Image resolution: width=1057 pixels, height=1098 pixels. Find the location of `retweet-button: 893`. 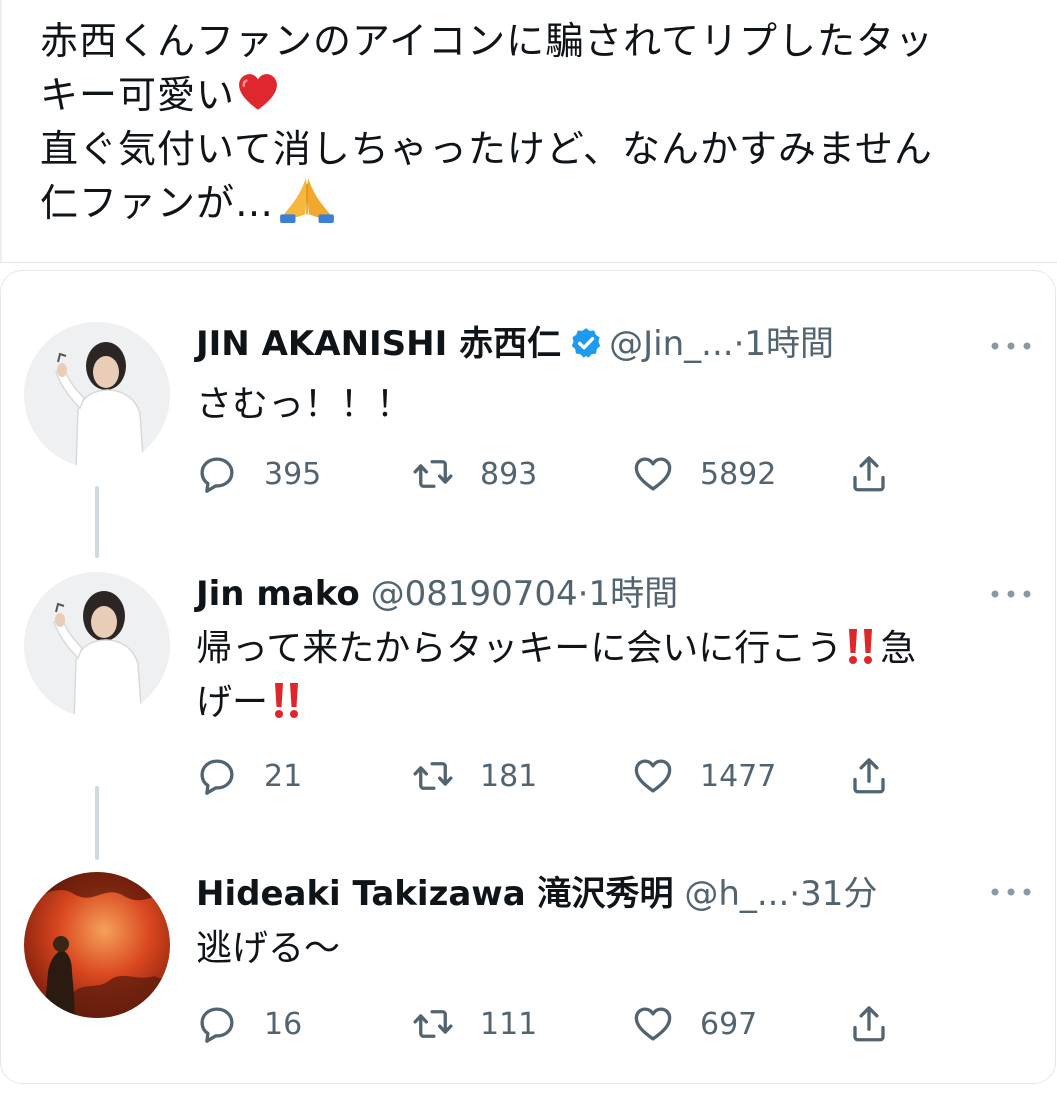

retweet-button: 893 is located at coordinates (474, 474).